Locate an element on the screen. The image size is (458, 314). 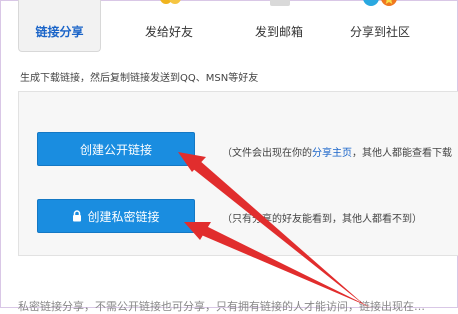
desc-suffix: ，其他人都能查看下载 is located at coordinates (402, 153).